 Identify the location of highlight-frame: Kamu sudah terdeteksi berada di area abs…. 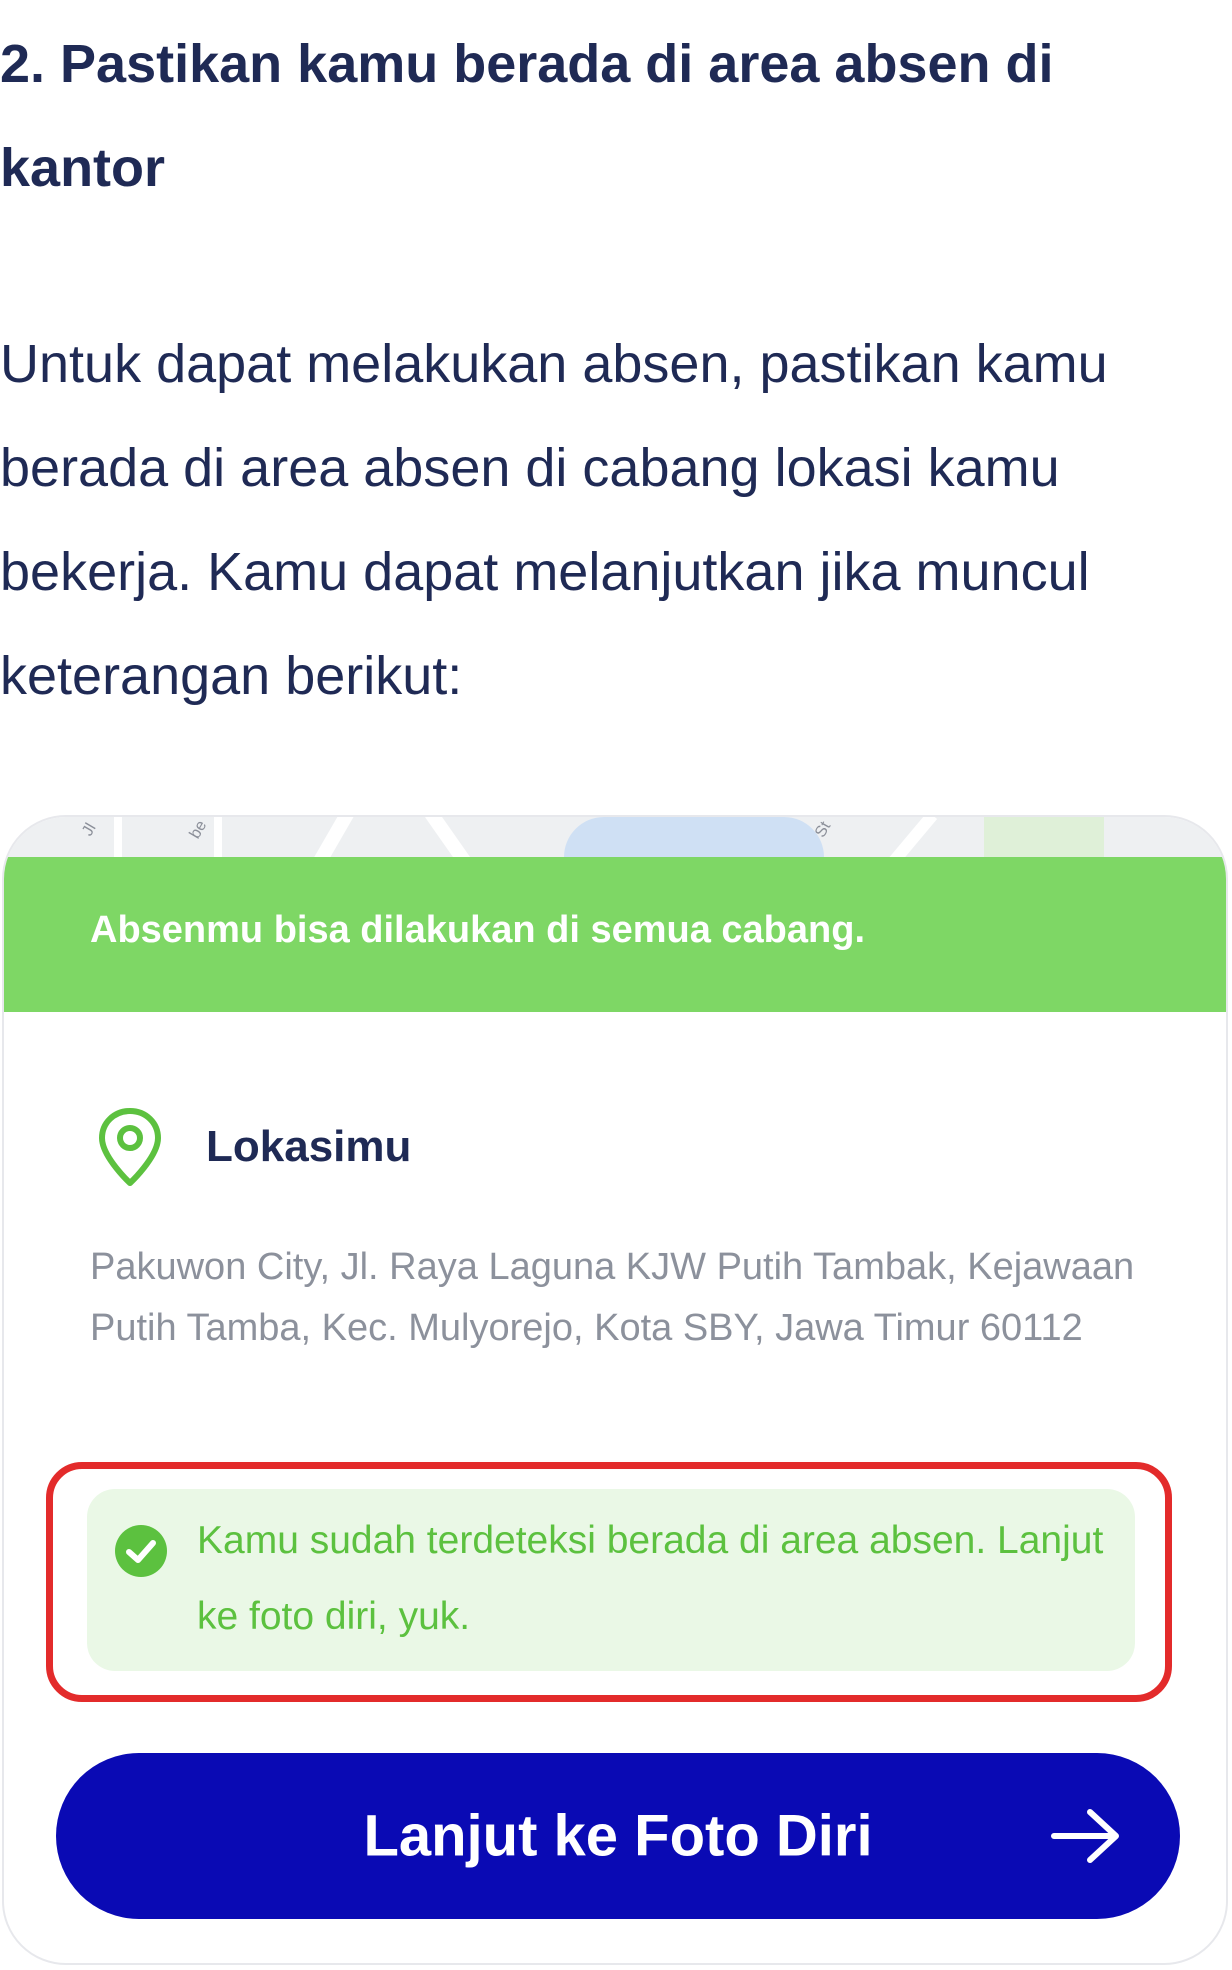
(609, 1582).